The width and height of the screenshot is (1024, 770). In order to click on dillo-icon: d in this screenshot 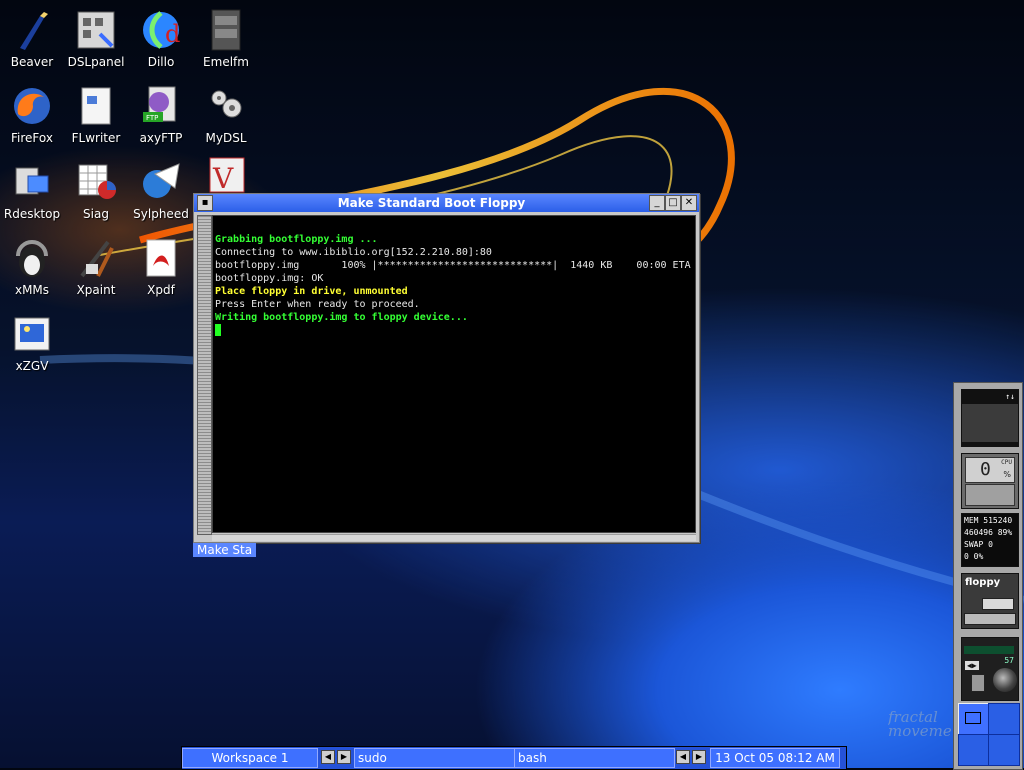, I will do `click(161, 30)`.